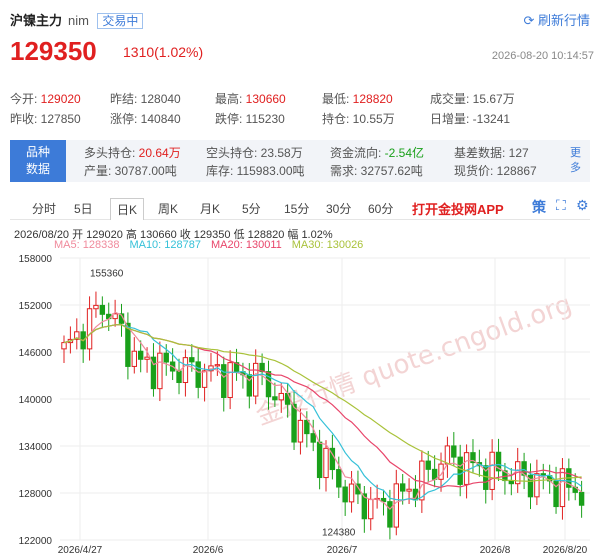  Describe the element at coordinates (576, 161) in the screenshot. I see `more-link: 更多` at that location.